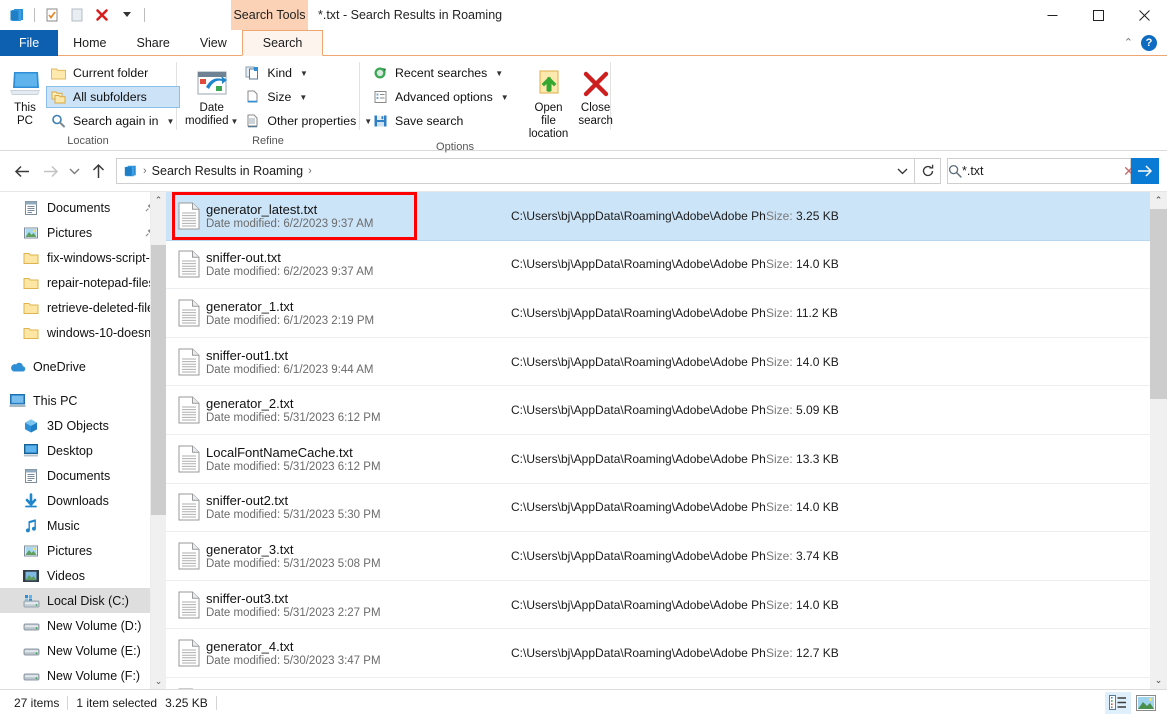 Image resolution: width=1167 pixels, height=715 pixels. I want to click on tab-file: File, so click(29, 43).